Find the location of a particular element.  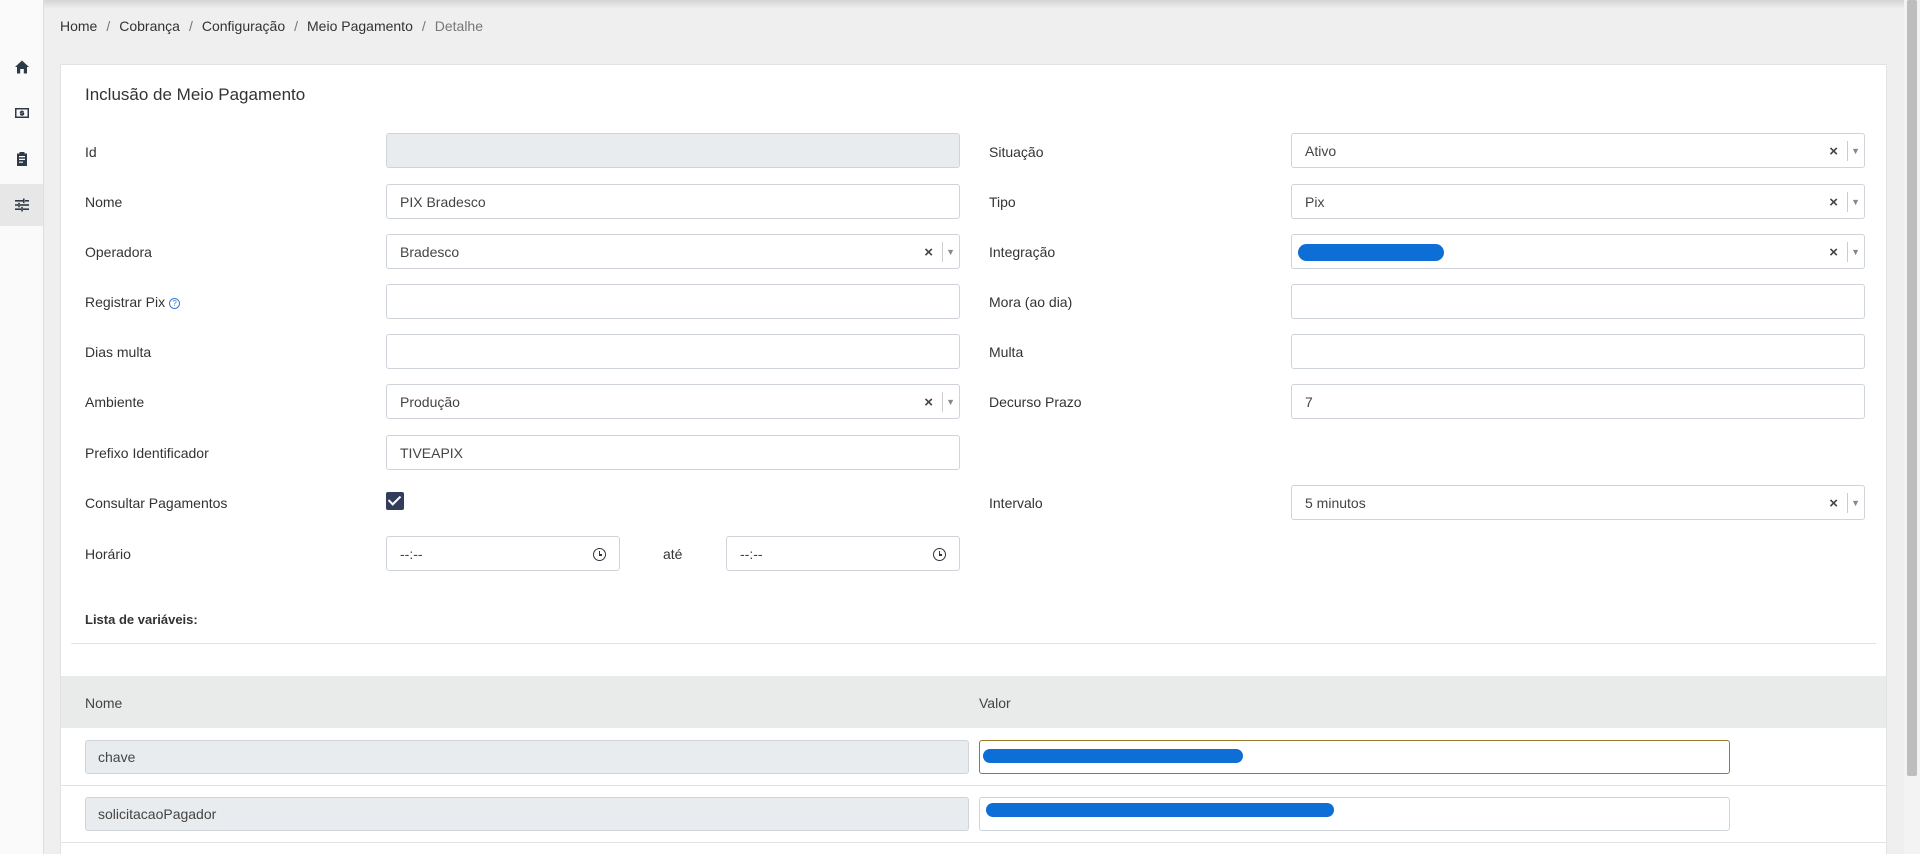

horario-to-input: --:-- is located at coordinates (843, 553).